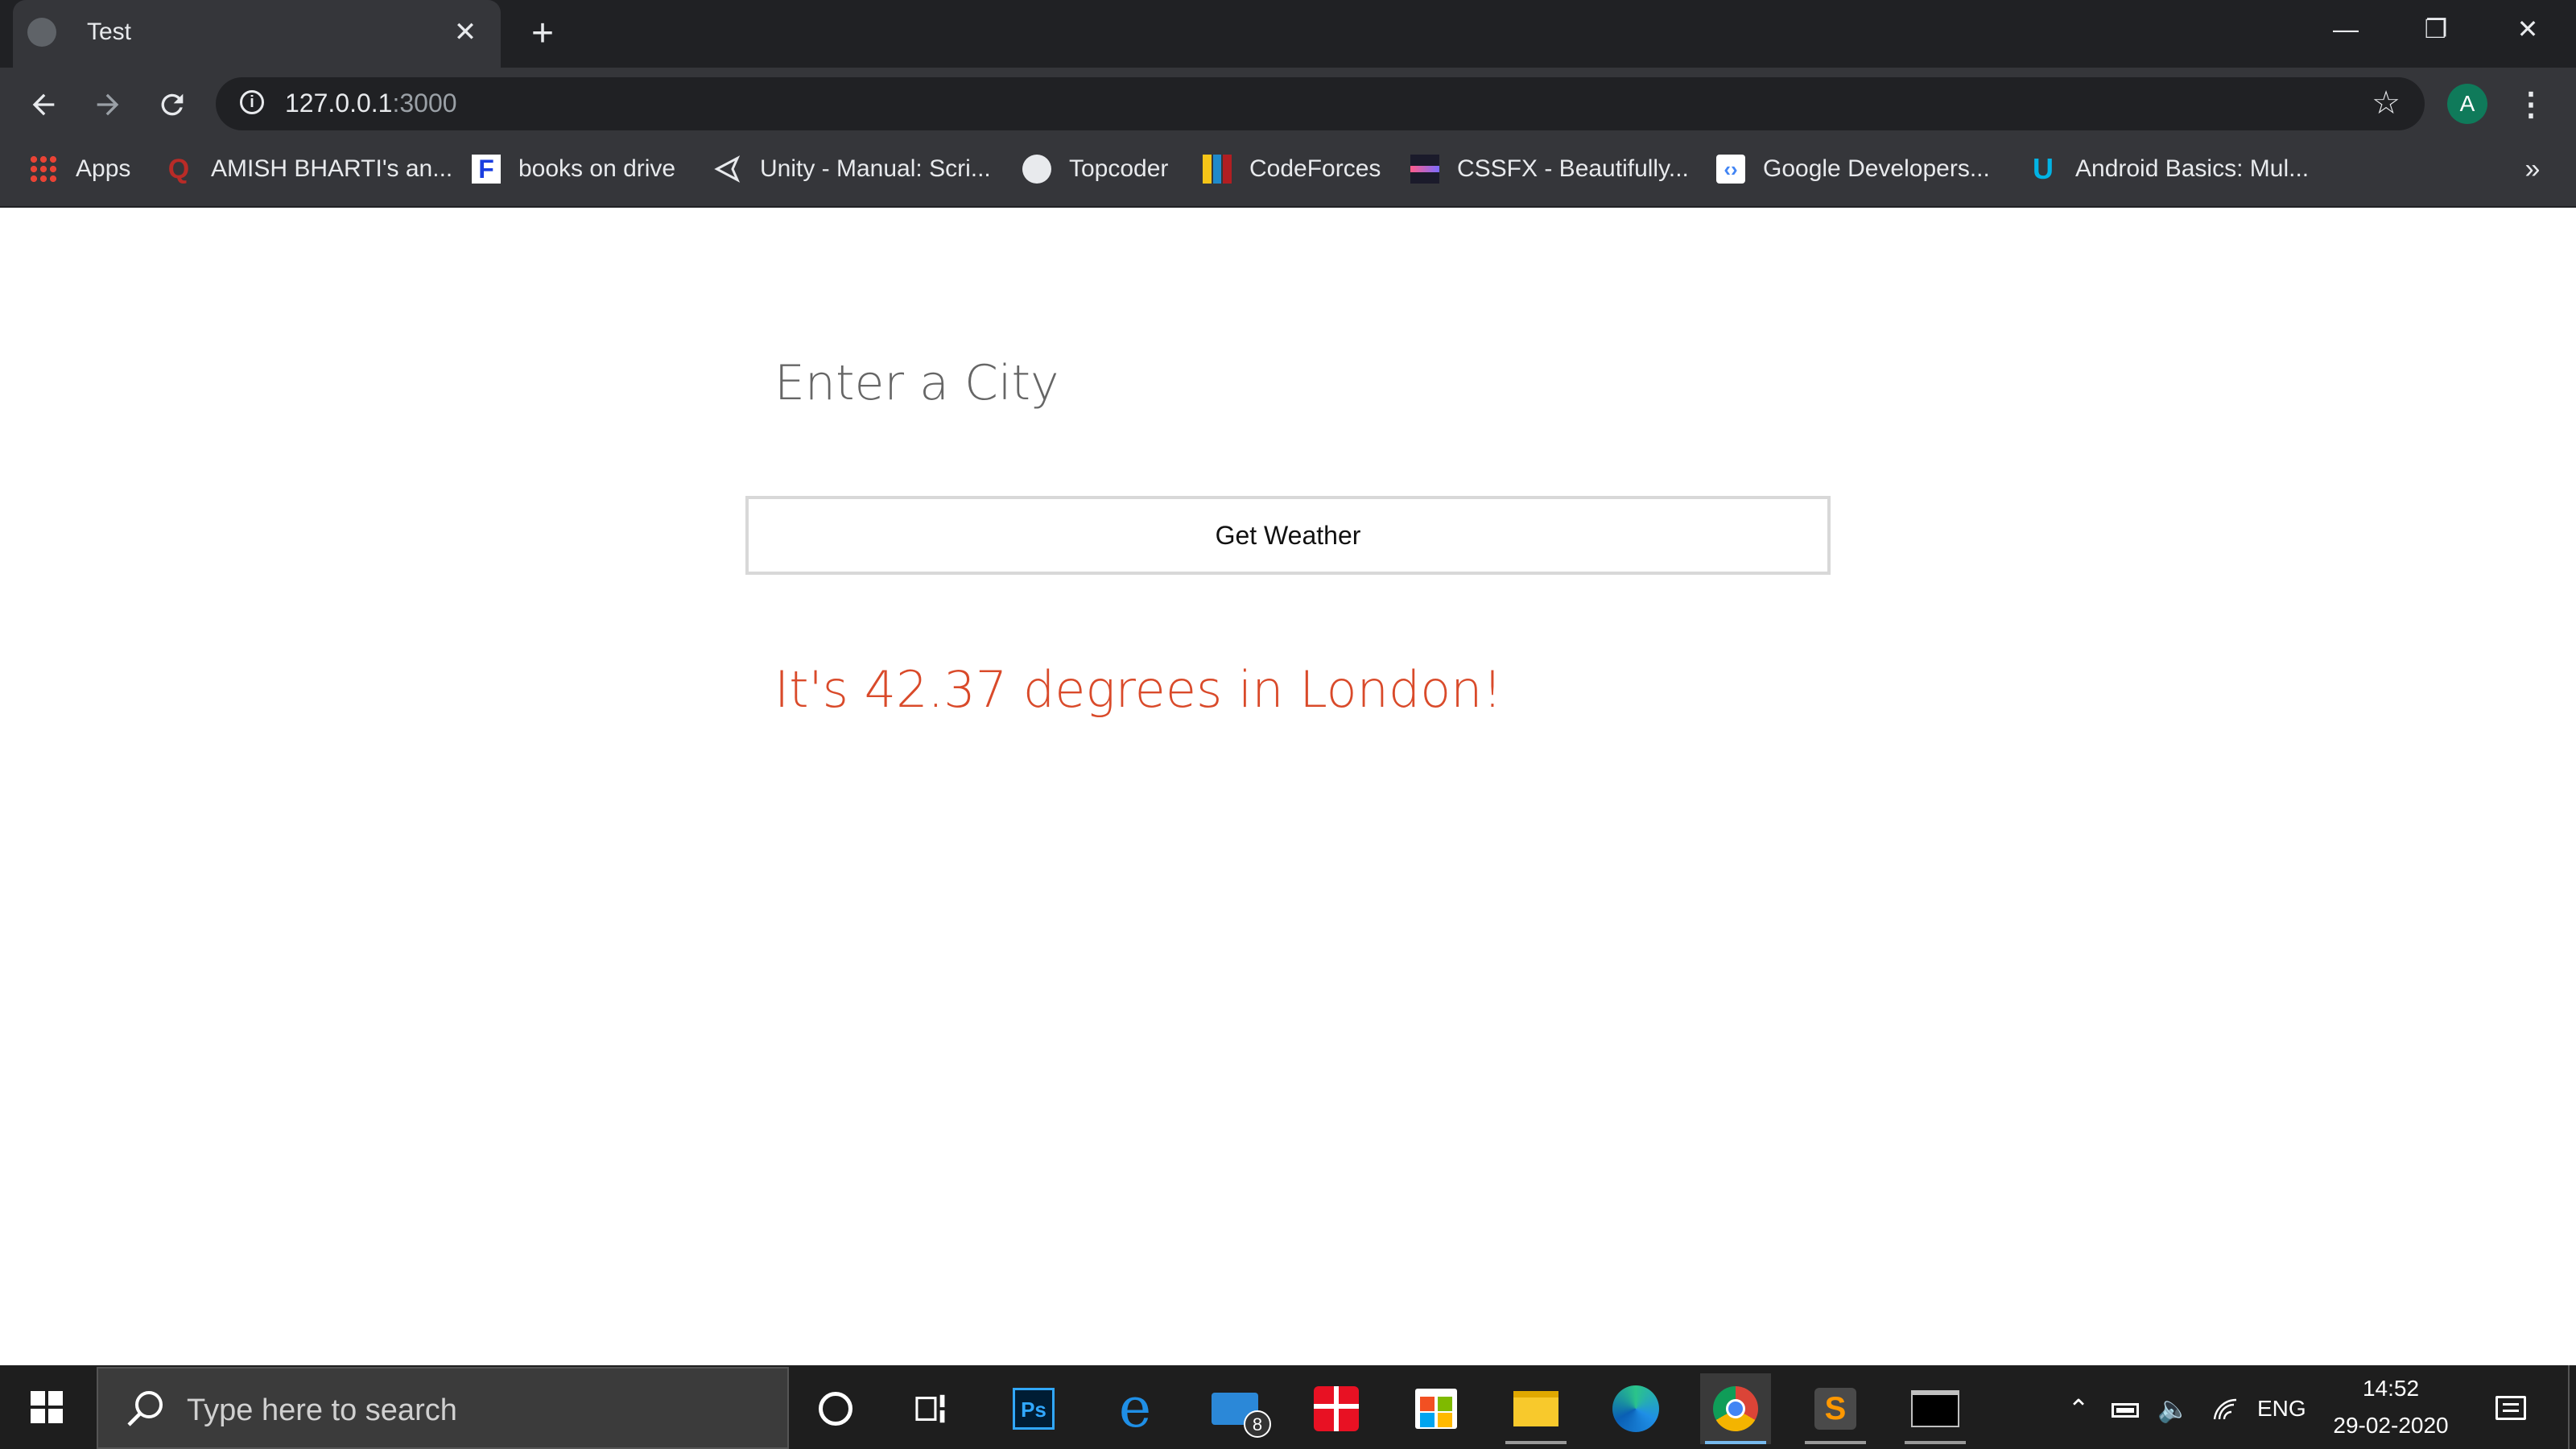 The image size is (2576, 1449). What do you see at coordinates (103, 168) in the screenshot?
I see `bookmark-label: Apps` at bounding box center [103, 168].